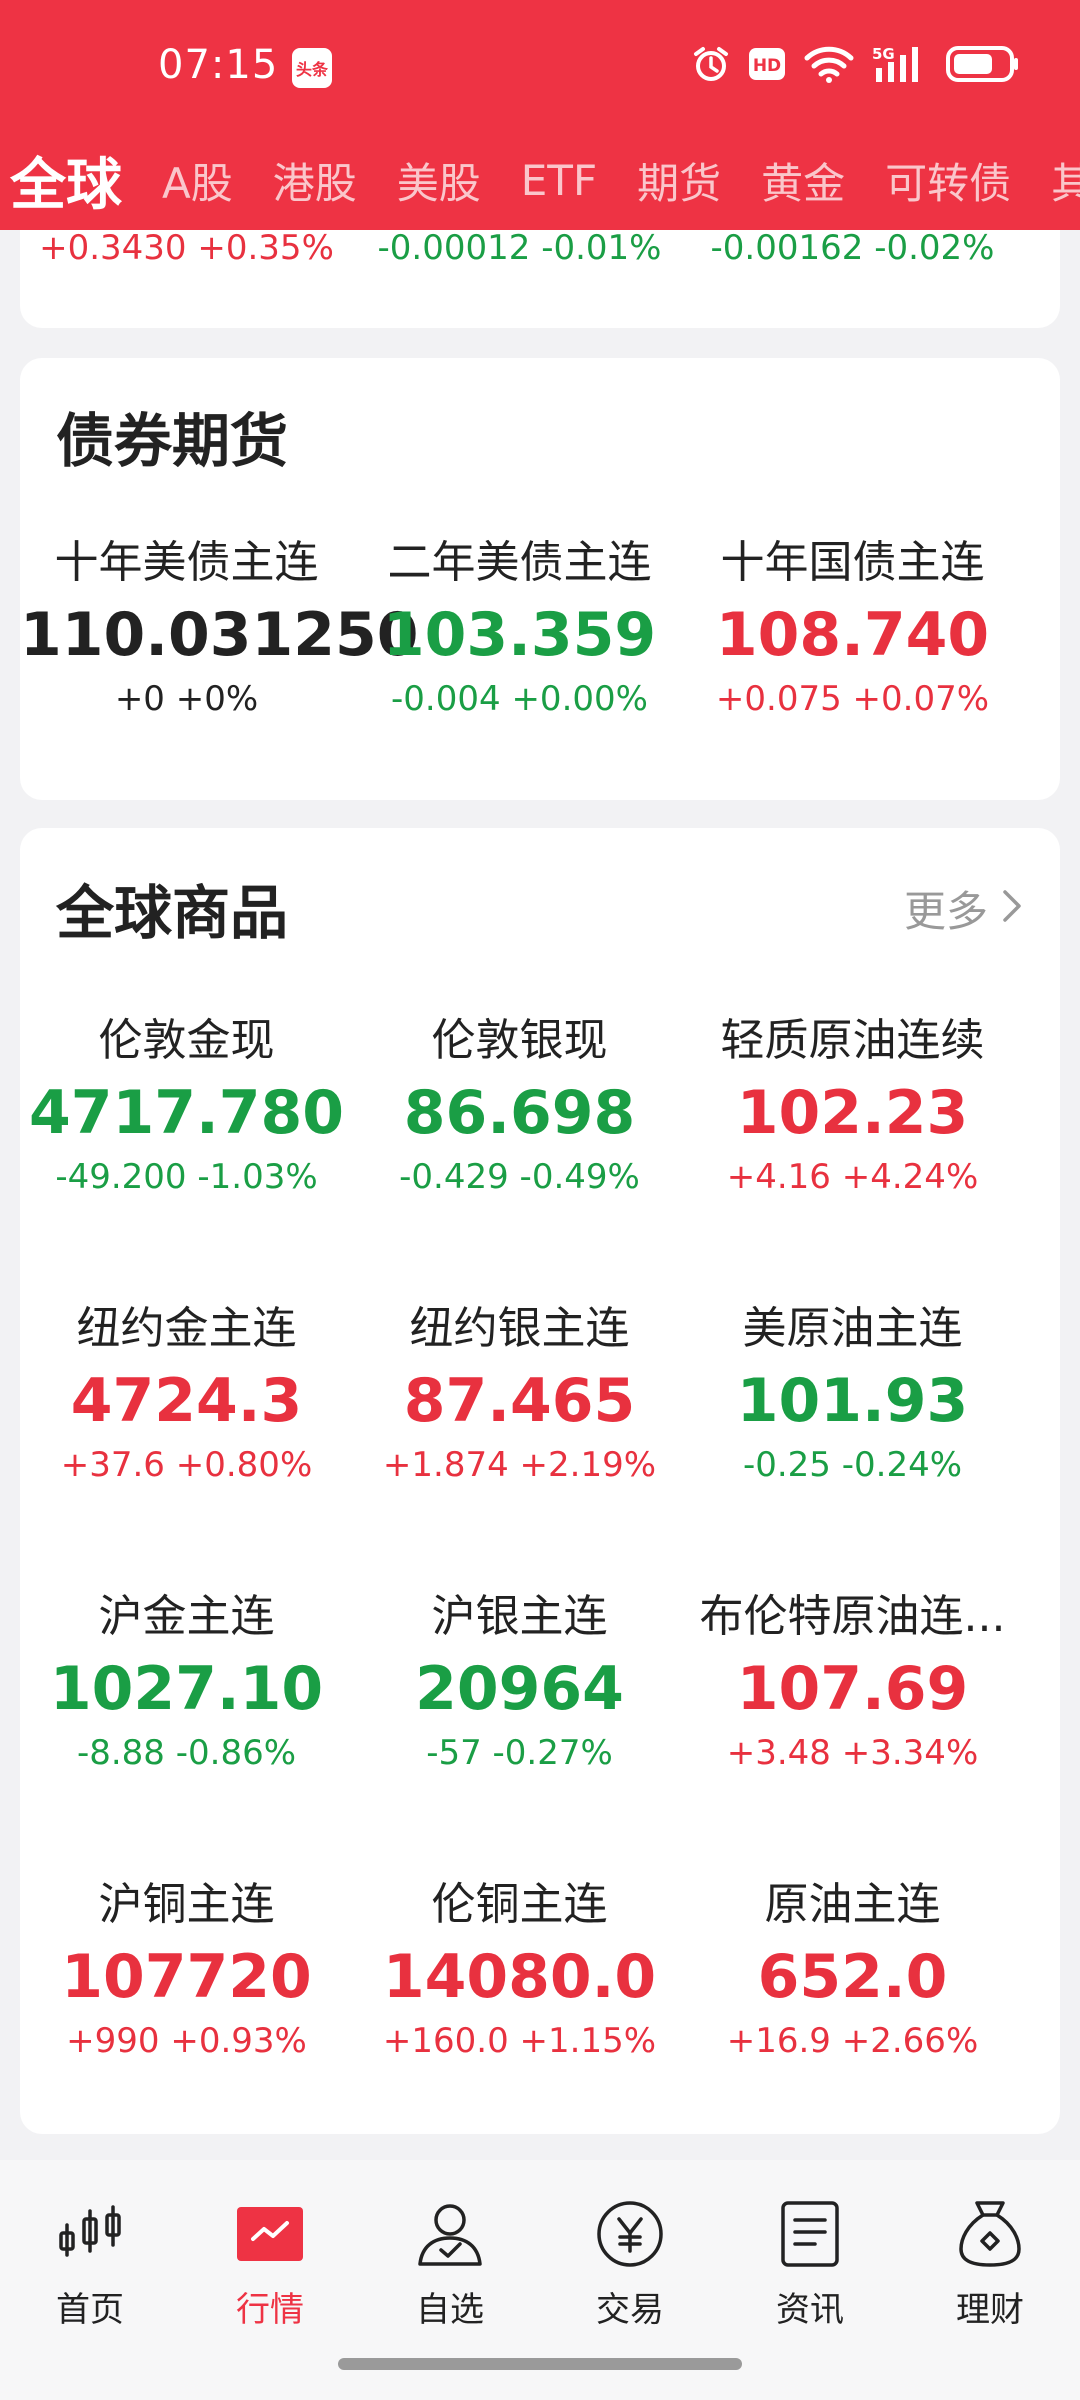 The width and height of the screenshot is (1080, 2400). What do you see at coordinates (186, 1440) in the screenshot?
I see `quote-cell: 纽约金主连 4724.3 +37.6 +0.80%` at bounding box center [186, 1440].